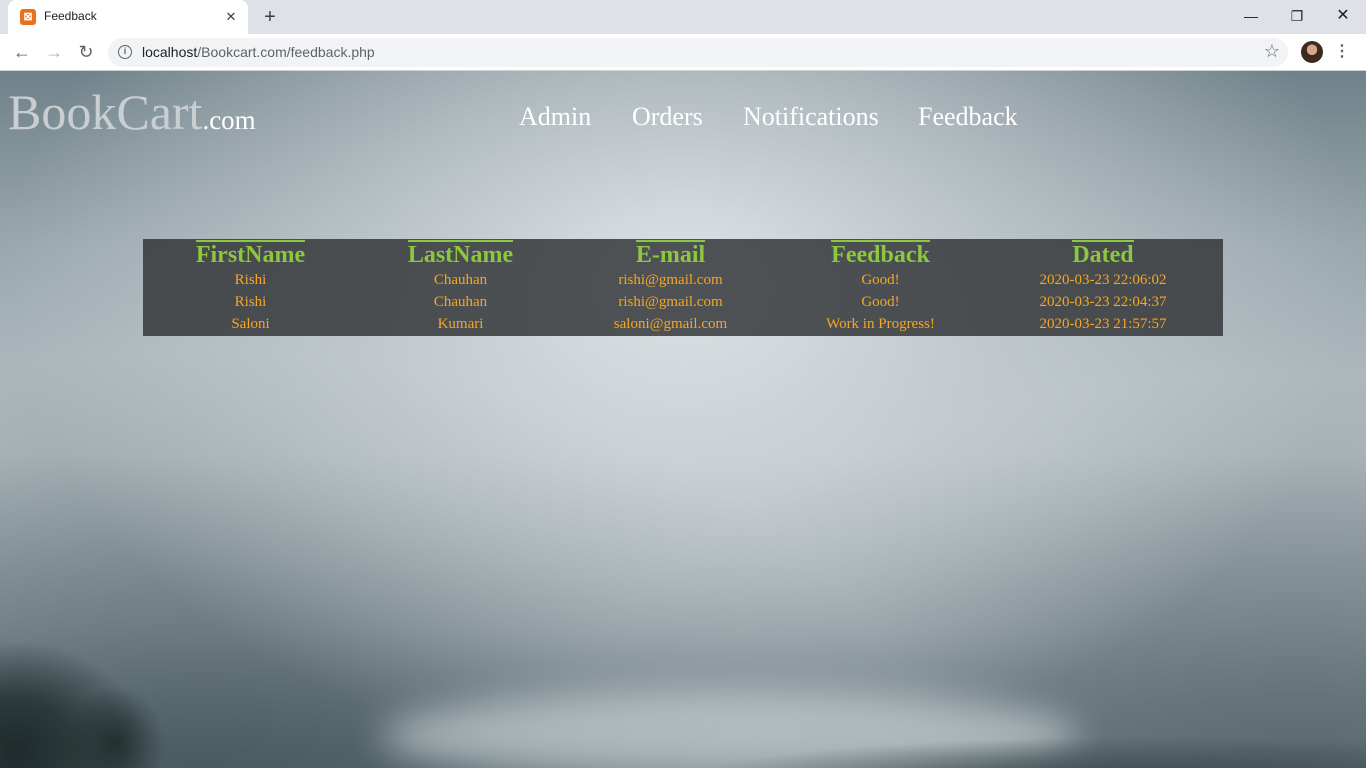  What do you see at coordinates (1342, 52) in the screenshot?
I see `kebab-menu-icon: ⋮` at bounding box center [1342, 52].